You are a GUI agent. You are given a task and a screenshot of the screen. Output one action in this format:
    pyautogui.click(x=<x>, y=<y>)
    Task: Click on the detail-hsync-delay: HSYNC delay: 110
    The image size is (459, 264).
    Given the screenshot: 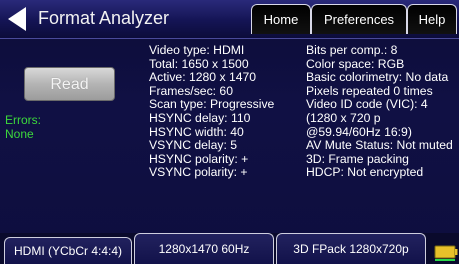 What is the action you would take?
    pyautogui.click(x=200, y=117)
    